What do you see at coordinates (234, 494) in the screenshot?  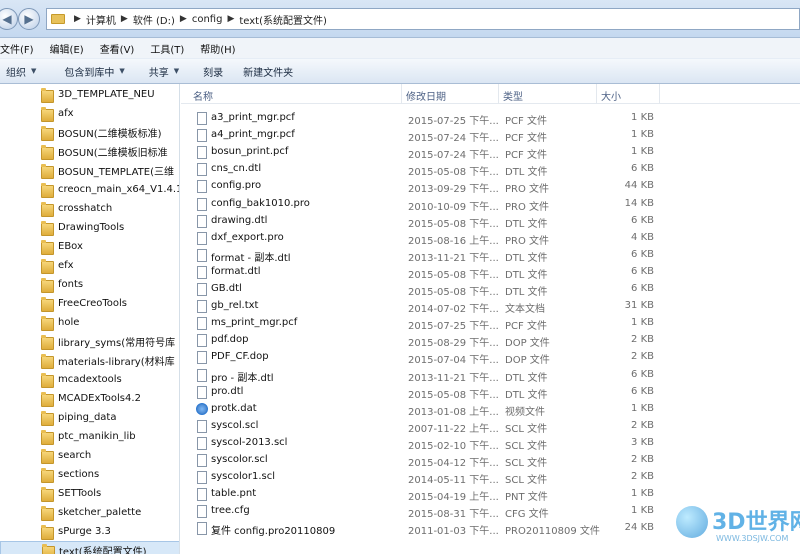 I see `file-name: table.pnt` at bounding box center [234, 494].